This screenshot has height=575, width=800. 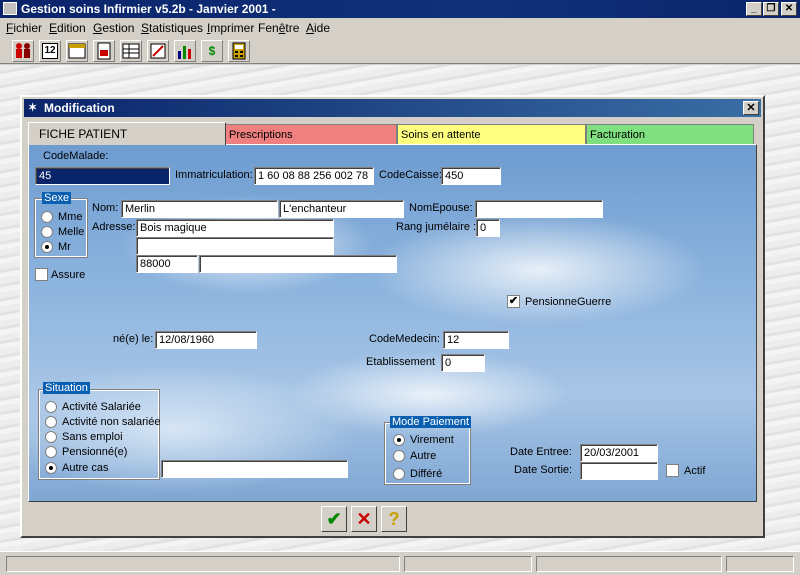 What do you see at coordinates (619, 471) in the screenshot?
I see `date-sortie-field` at bounding box center [619, 471].